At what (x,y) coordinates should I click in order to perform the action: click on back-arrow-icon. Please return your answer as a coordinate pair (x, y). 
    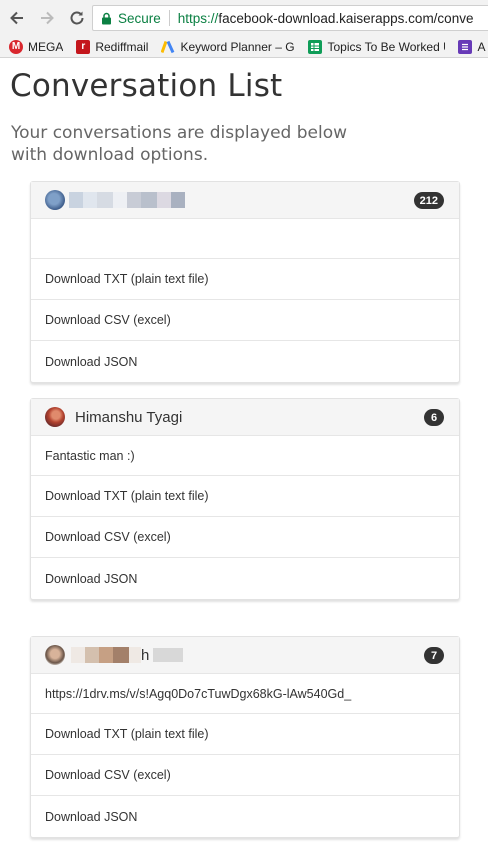
    Looking at the image, I should click on (16, 18).